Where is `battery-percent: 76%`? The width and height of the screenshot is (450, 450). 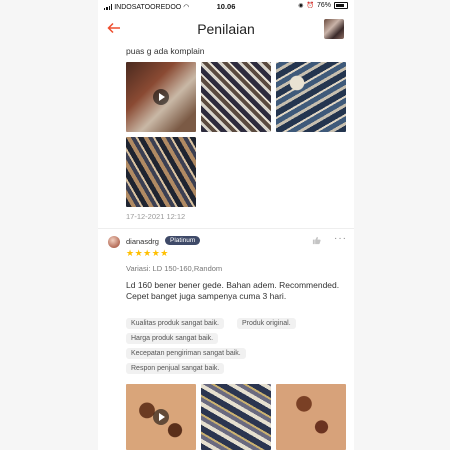 battery-percent: 76% is located at coordinates (323, 5).